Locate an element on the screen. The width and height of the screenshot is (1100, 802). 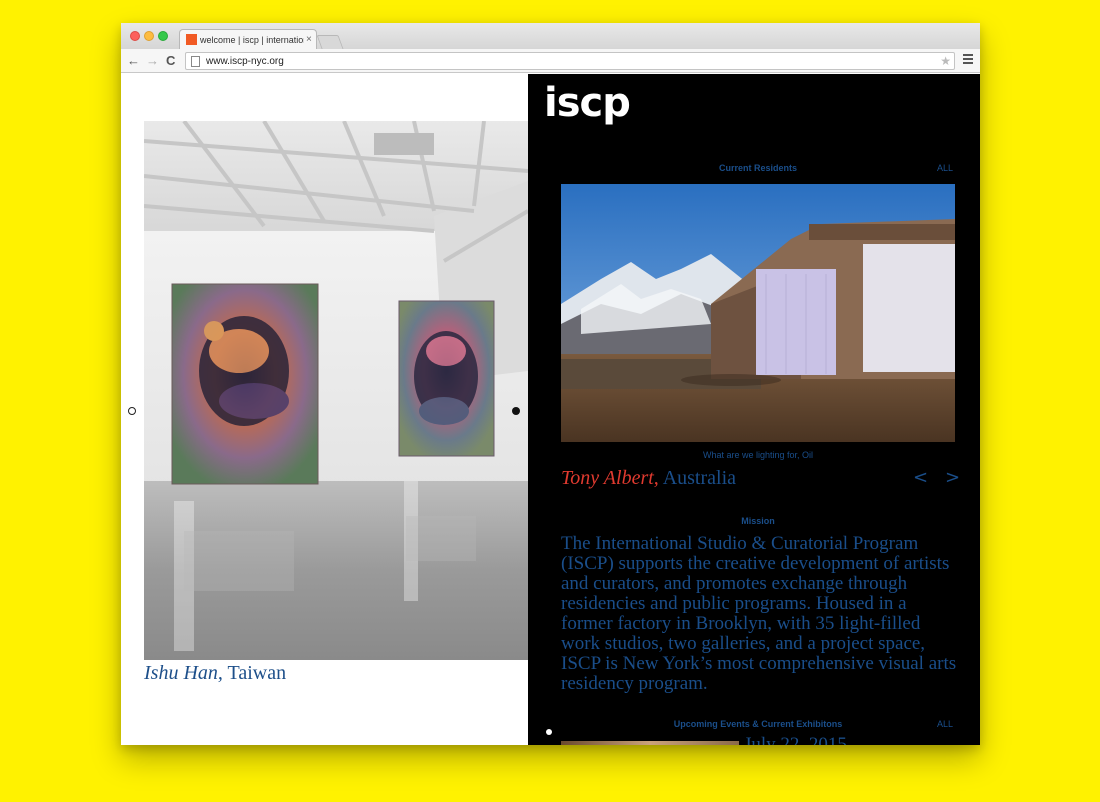
new-tab-button is located at coordinates (330, 42).